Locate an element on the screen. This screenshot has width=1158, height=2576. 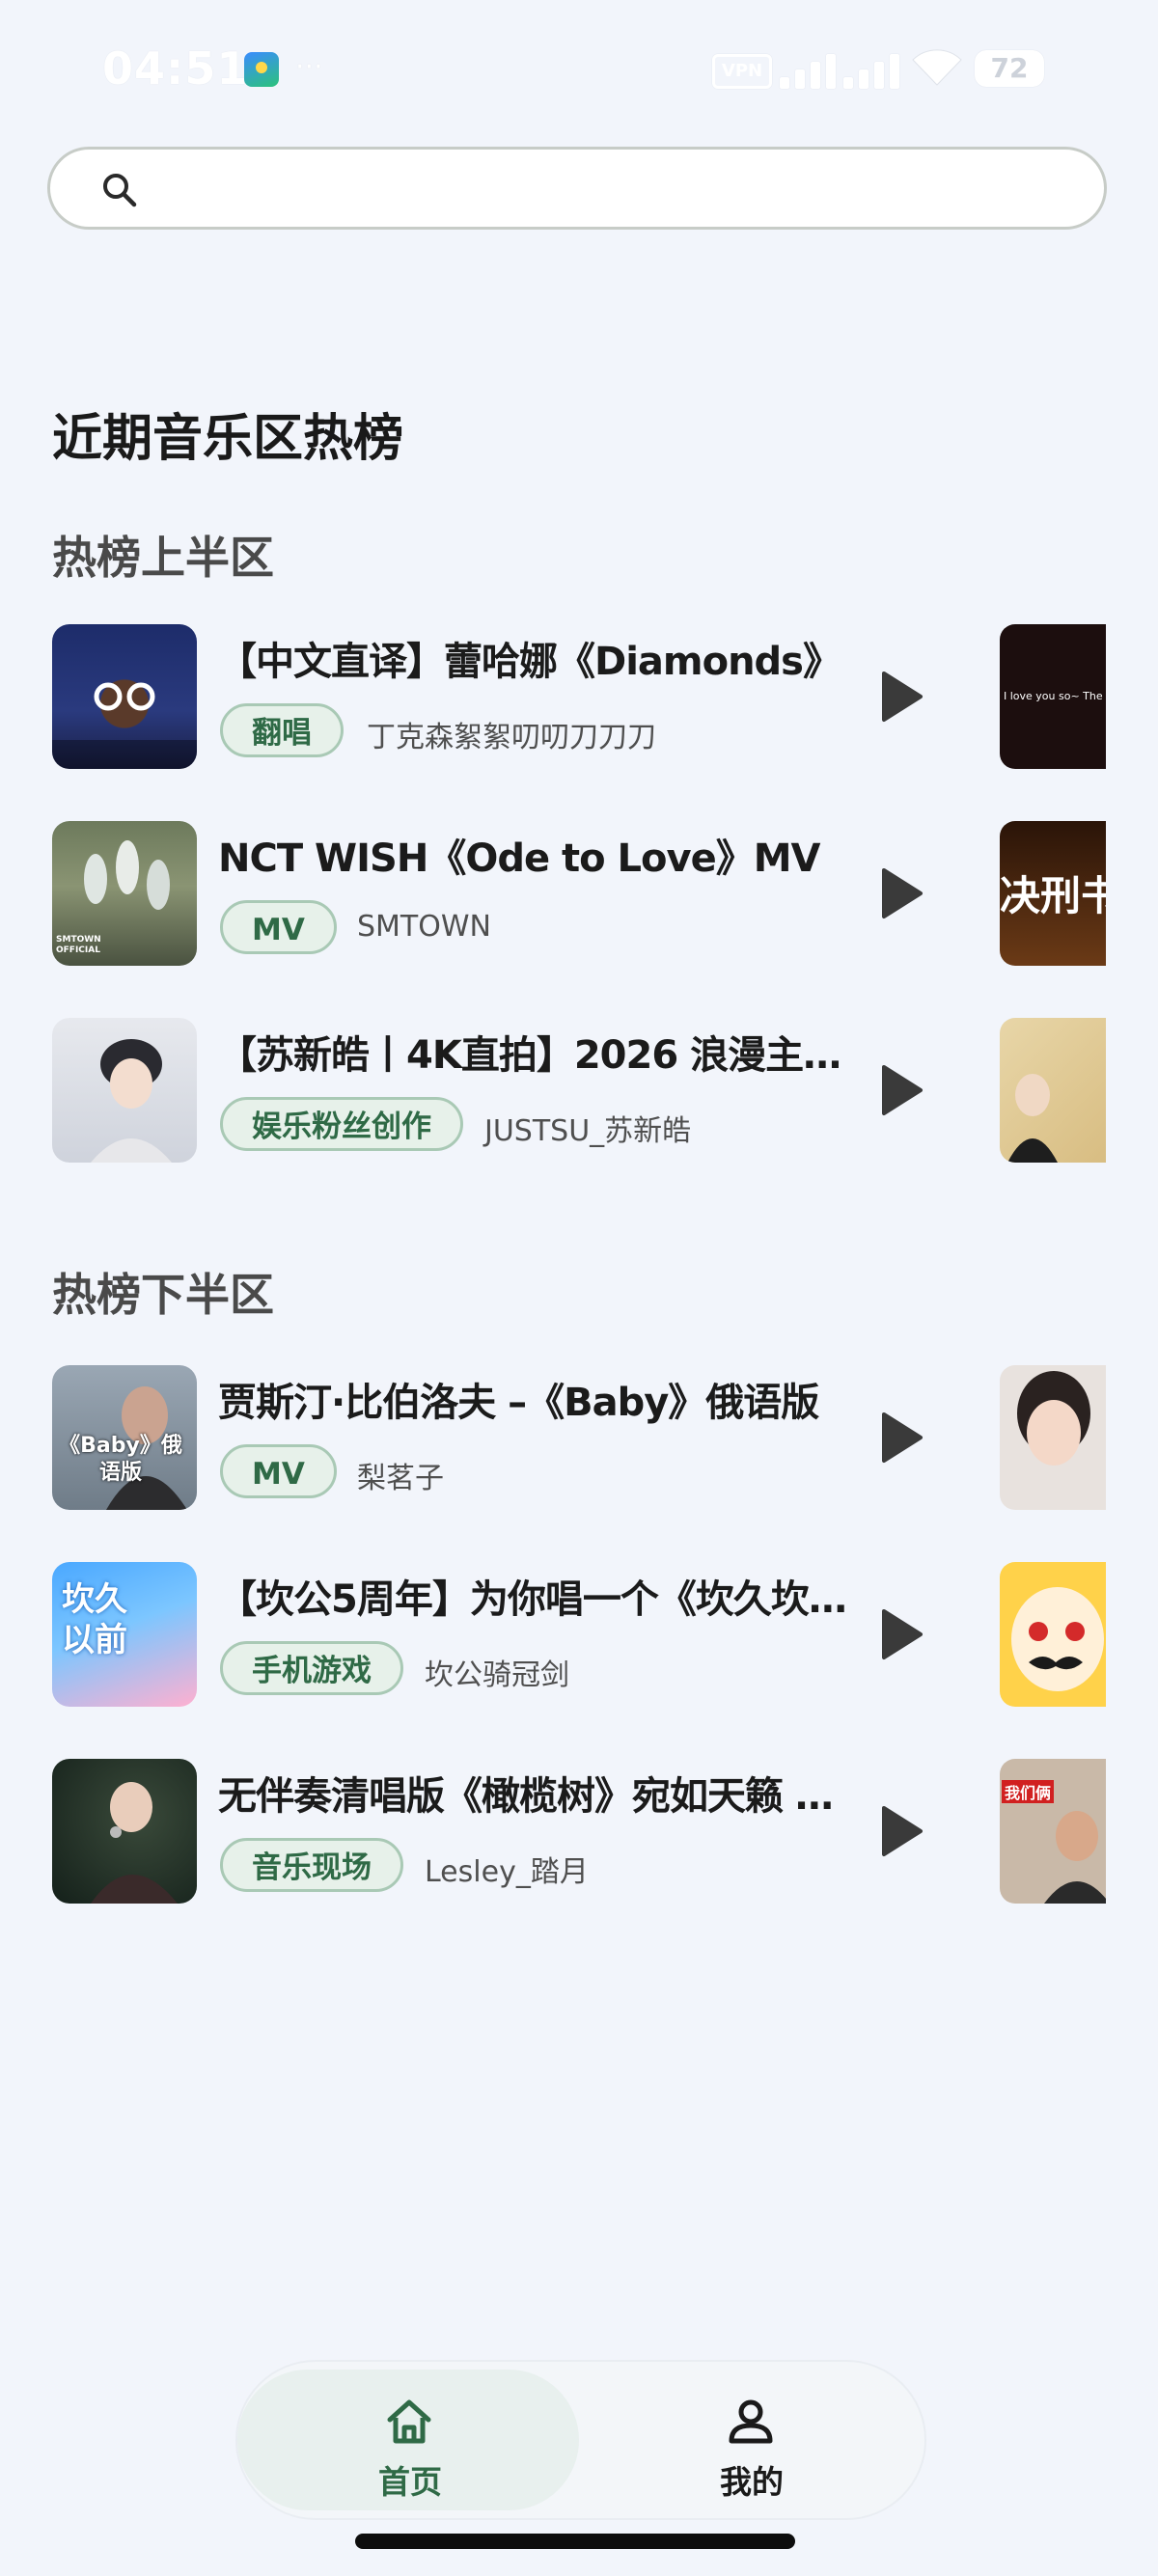
list-item: 【苏新皓丨4K直拍】2026 浪漫主… 娱乐粉丝创作 JUSTSU_苏新皓 is located at coordinates (579, 1090).